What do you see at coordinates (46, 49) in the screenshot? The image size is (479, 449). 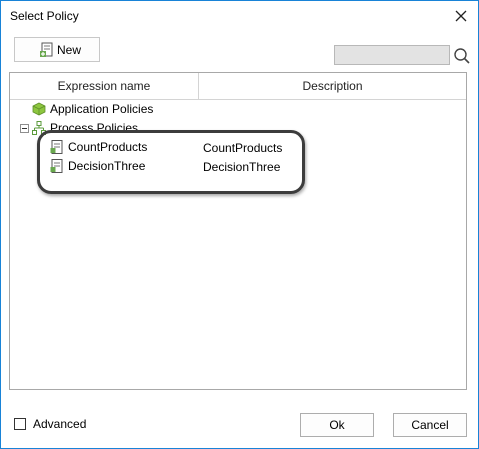 I see `new-document-icon` at bounding box center [46, 49].